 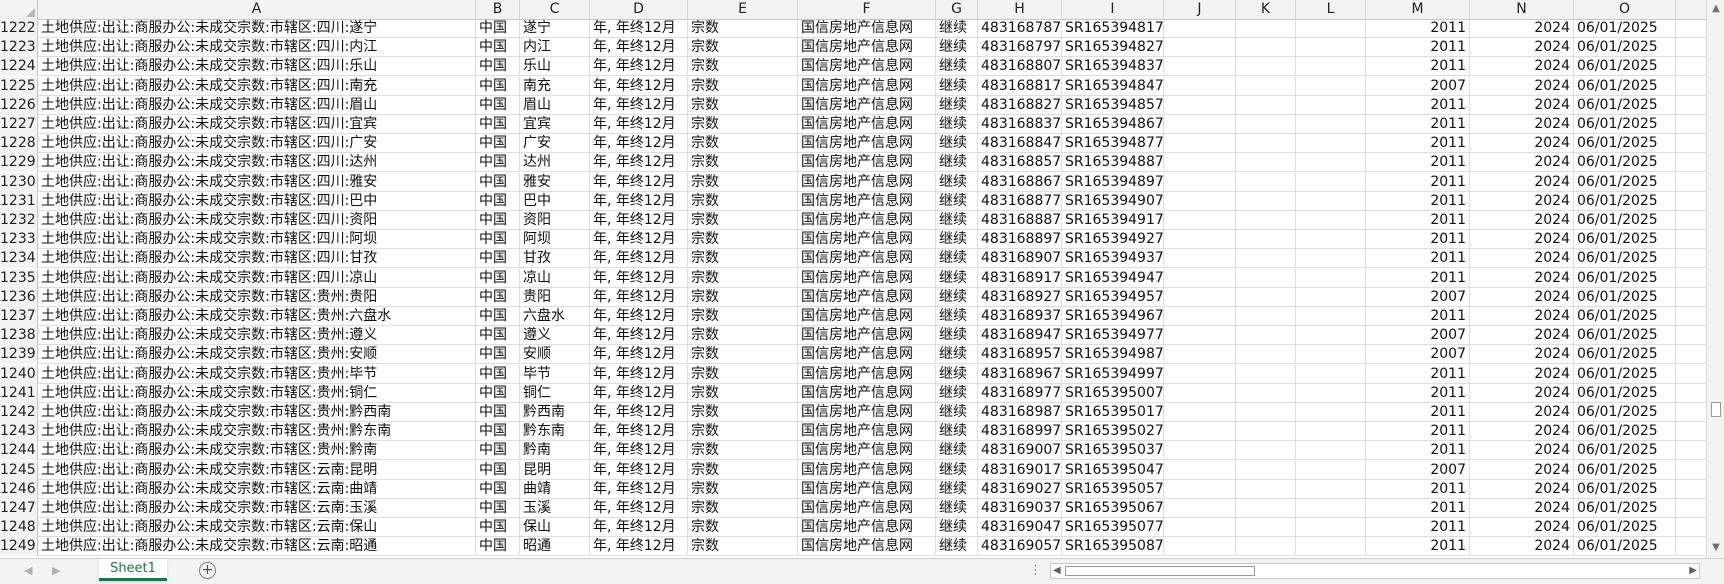 What do you see at coordinates (1266, 9) in the screenshot?
I see `column-header-k: K` at bounding box center [1266, 9].